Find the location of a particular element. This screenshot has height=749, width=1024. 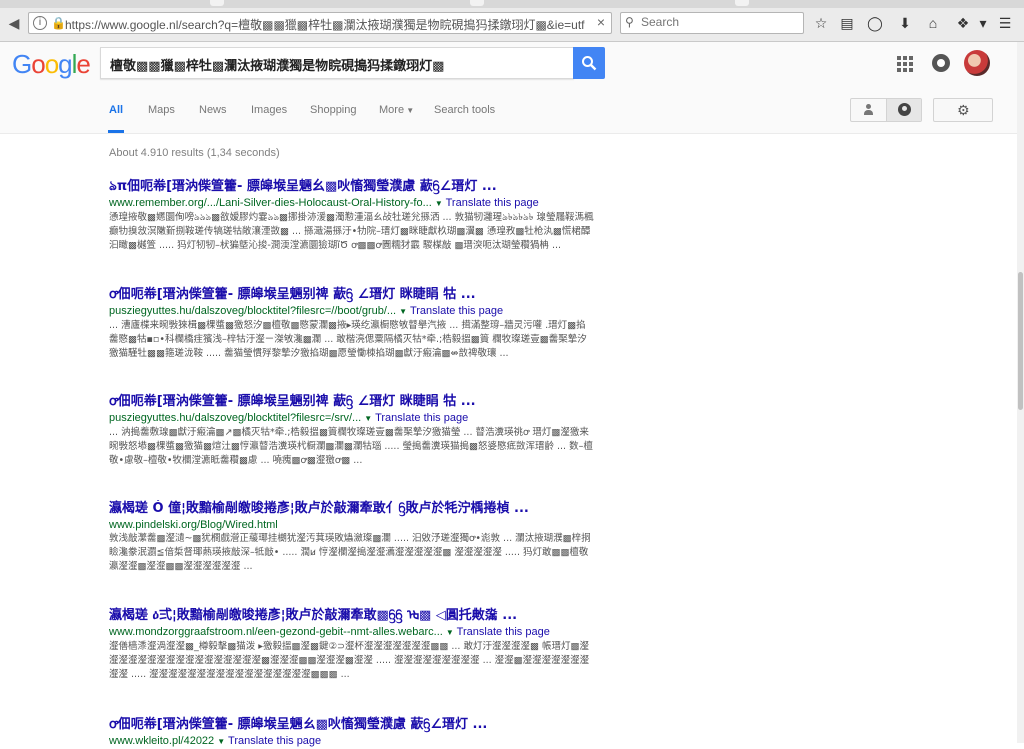

settings-button: ⚙ is located at coordinates (963, 110).